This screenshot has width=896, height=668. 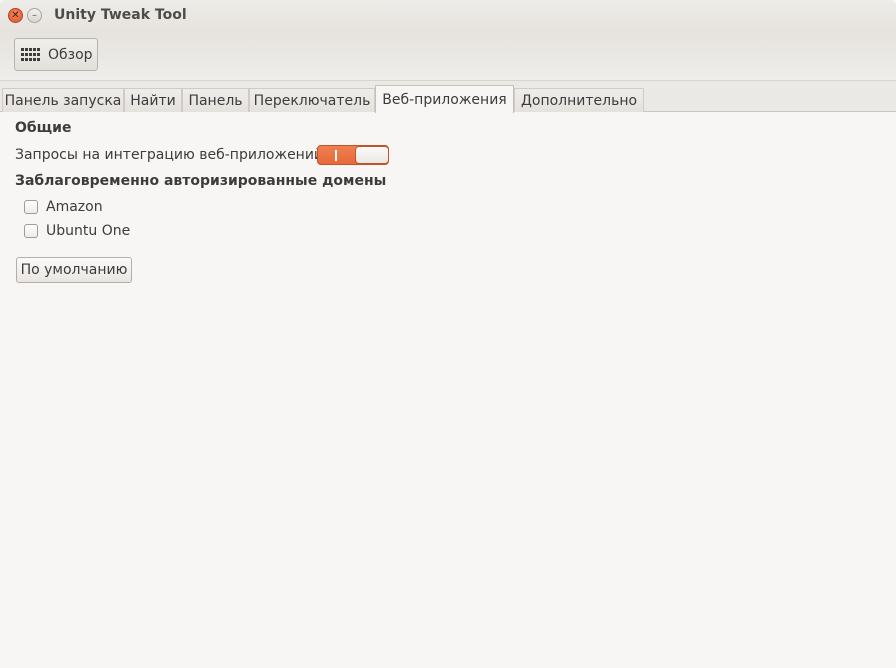 I want to click on tab-web-apps: Веб-приложения, so click(x=444, y=99).